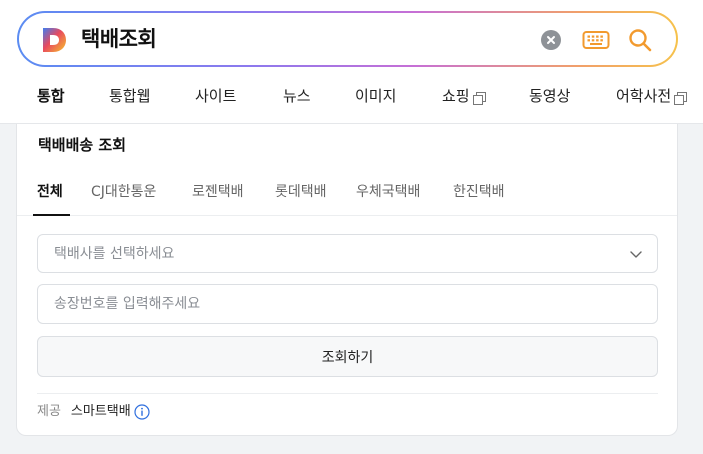  I want to click on tab-label: 이미지, so click(376, 96).